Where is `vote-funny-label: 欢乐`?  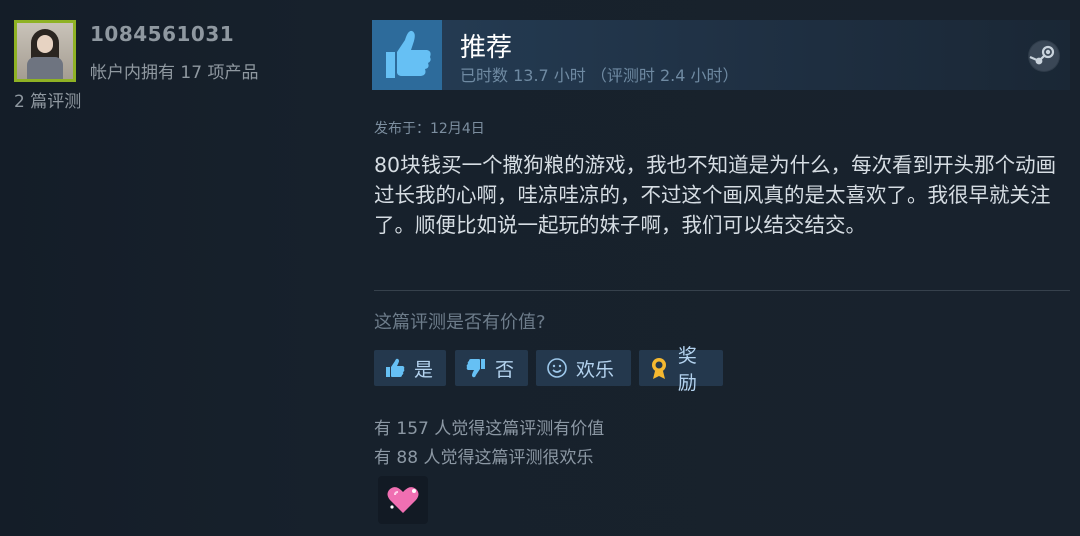 vote-funny-label: 欢乐 is located at coordinates (595, 369).